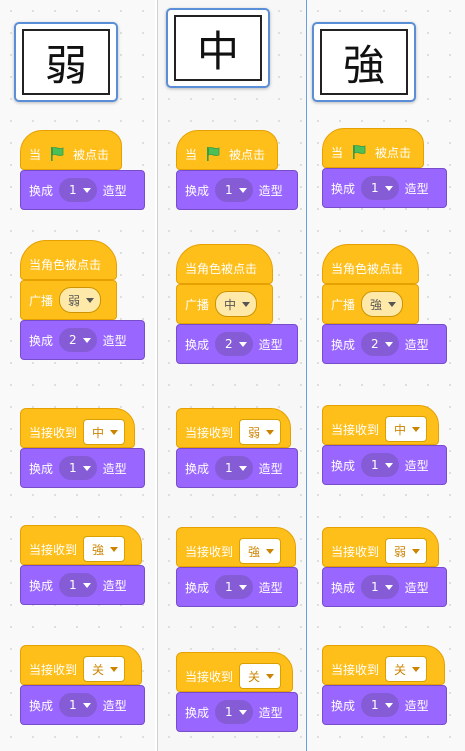 The width and height of the screenshot is (465, 751). I want to click on hat-prefix-label: 当, so click(337, 152).